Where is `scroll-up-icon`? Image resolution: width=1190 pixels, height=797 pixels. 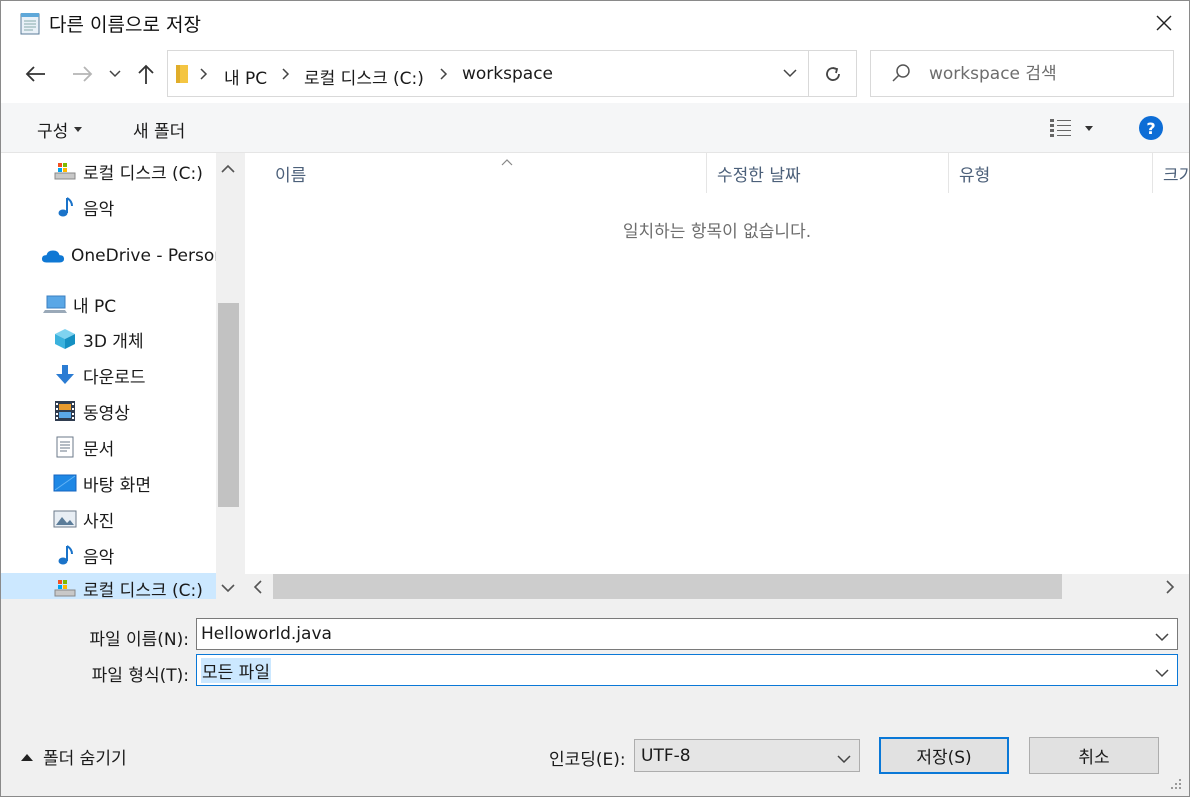 scroll-up-icon is located at coordinates (228, 168).